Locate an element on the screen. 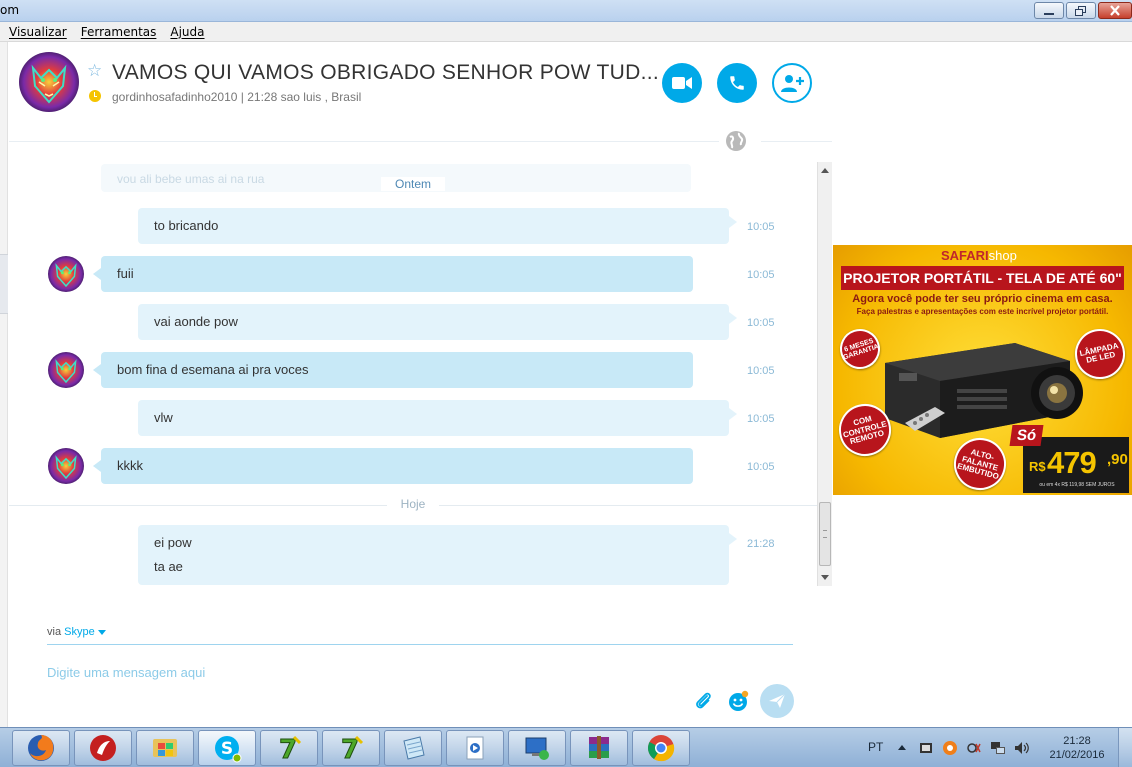 The width and height of the screenshot is (1132, 767). firefox-icon is located at coordinates (41, 748).